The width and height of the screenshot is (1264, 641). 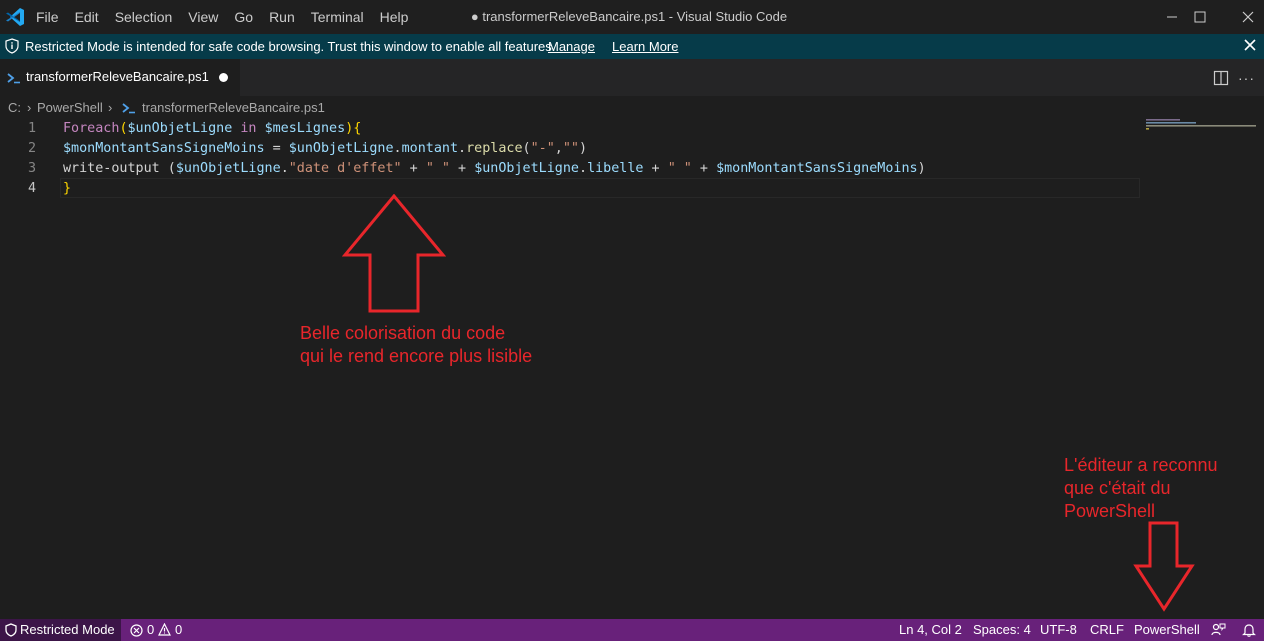 What do you see at coordinates (394, 17) in the screenshot?
I see `menu-help: Help` at bounding box center [394, 17].